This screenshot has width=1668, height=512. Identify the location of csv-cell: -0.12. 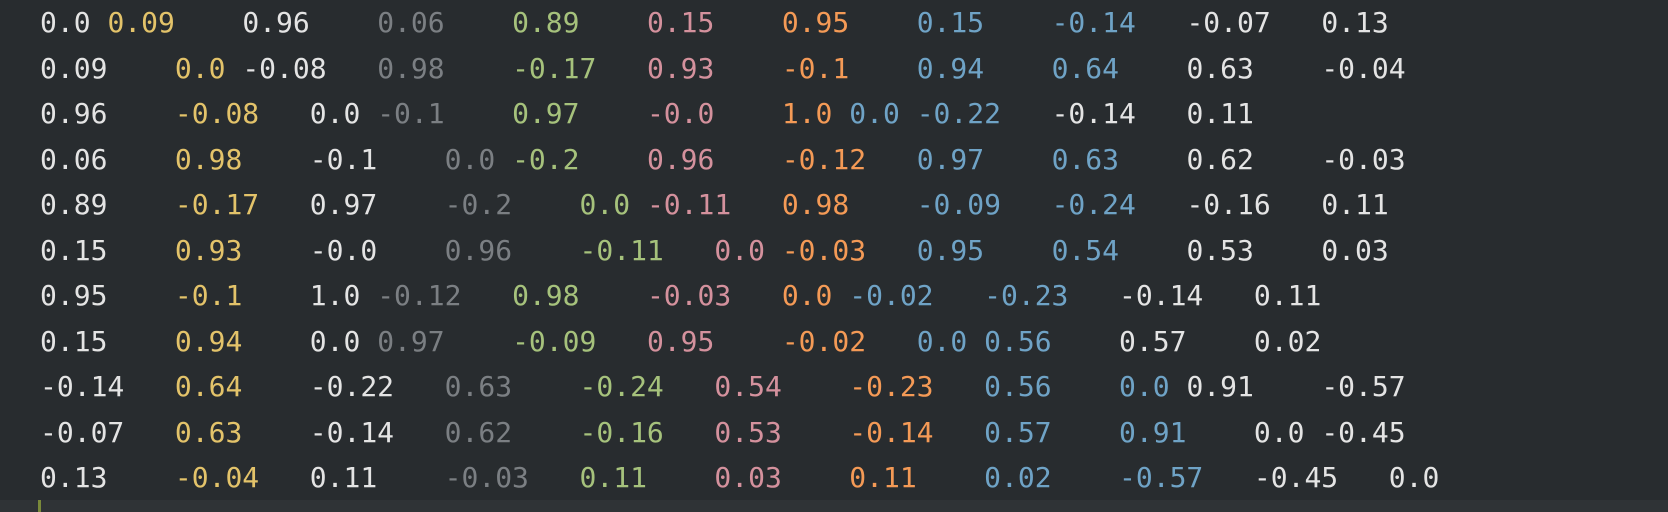
(419, 295).